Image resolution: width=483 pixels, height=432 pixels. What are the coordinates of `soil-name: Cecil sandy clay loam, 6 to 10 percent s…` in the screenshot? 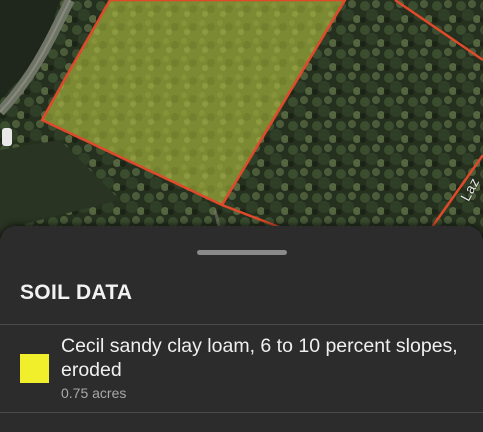 It's located at (259, 358).